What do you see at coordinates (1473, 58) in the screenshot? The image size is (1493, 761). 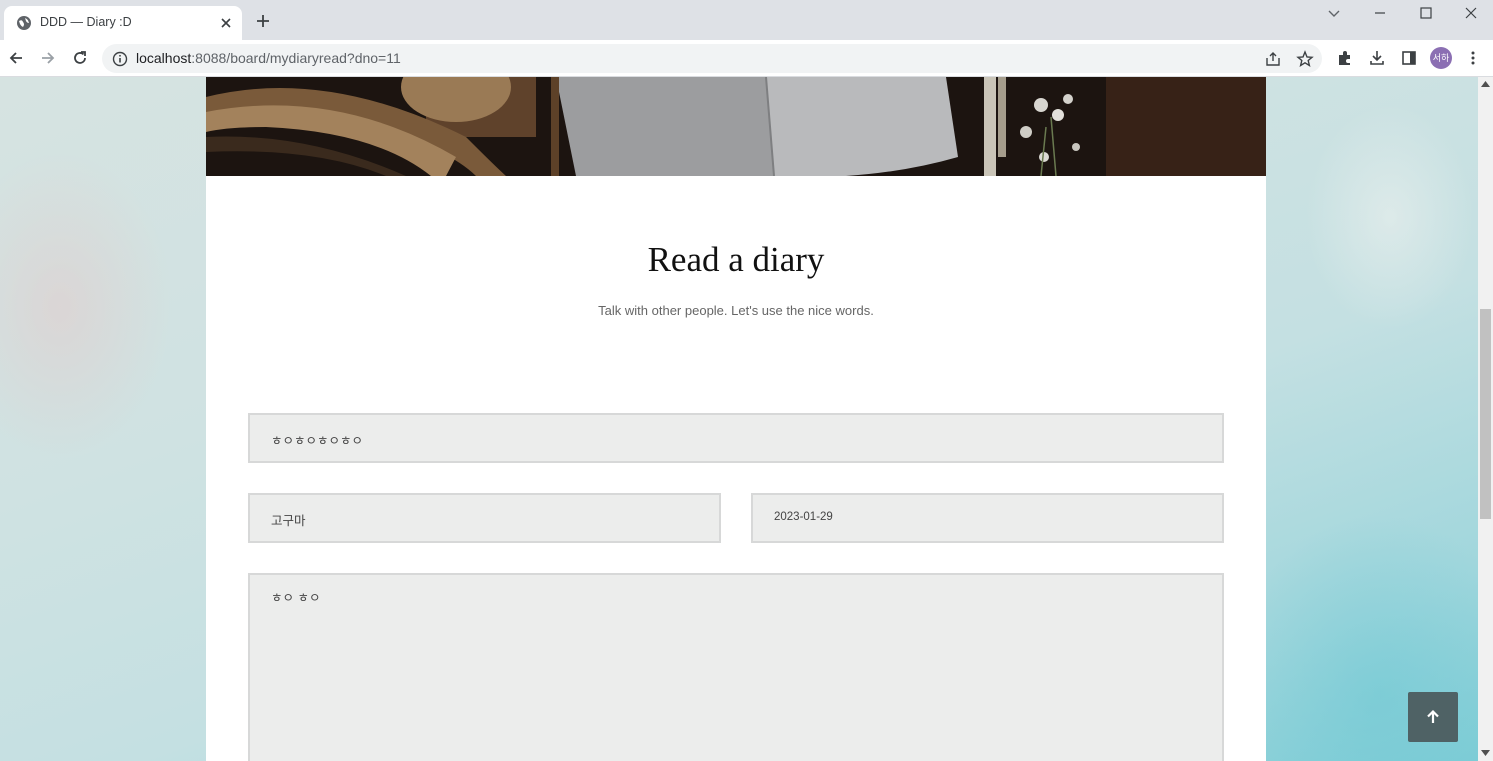 I see `kebab-menu-icon` at bounding box center [1473, 58].